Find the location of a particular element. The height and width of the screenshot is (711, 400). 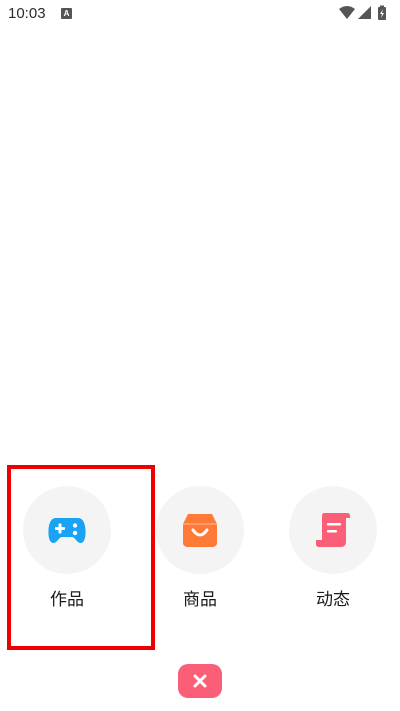

option-moments: 动态 is located at coordinates (333, 548).